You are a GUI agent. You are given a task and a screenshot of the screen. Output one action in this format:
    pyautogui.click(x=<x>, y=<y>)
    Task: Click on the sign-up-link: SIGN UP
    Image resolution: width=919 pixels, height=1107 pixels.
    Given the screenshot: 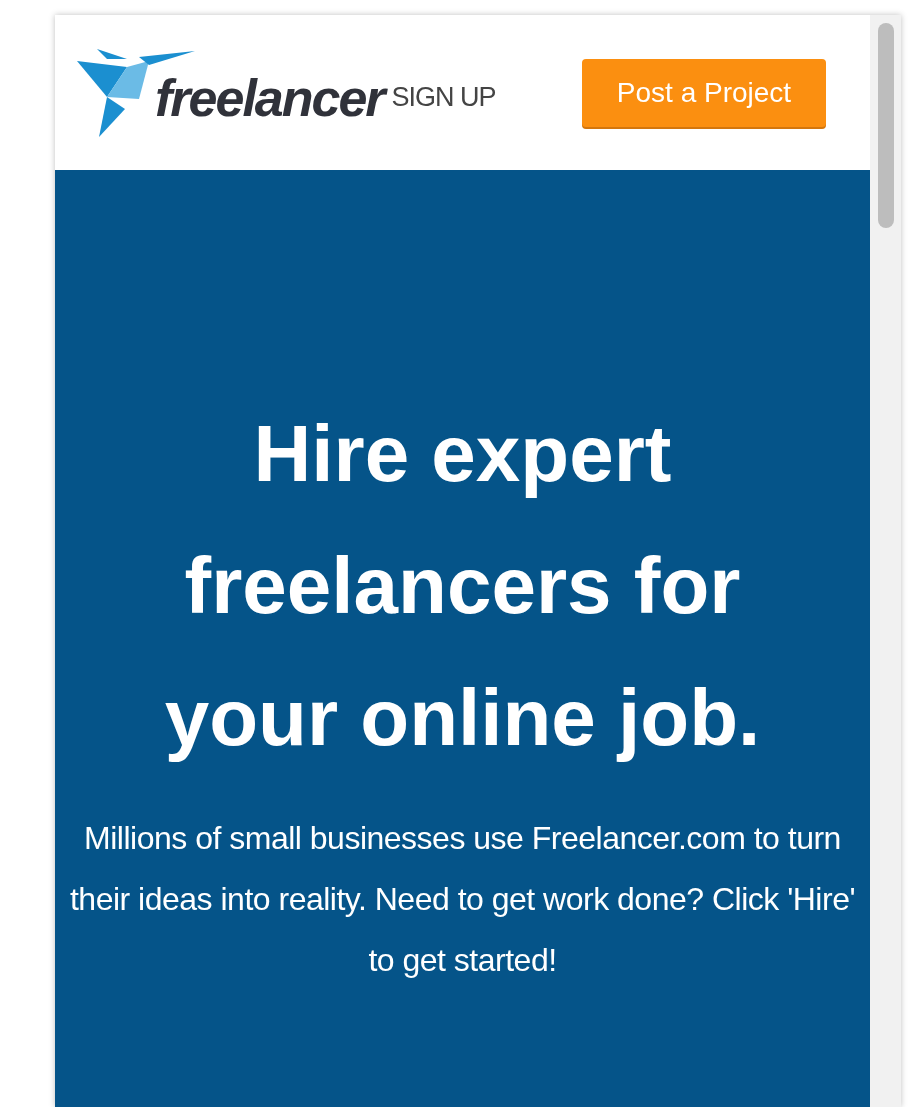 What is the action you would take?
    pyautogui.click(x=443, y=97)
    